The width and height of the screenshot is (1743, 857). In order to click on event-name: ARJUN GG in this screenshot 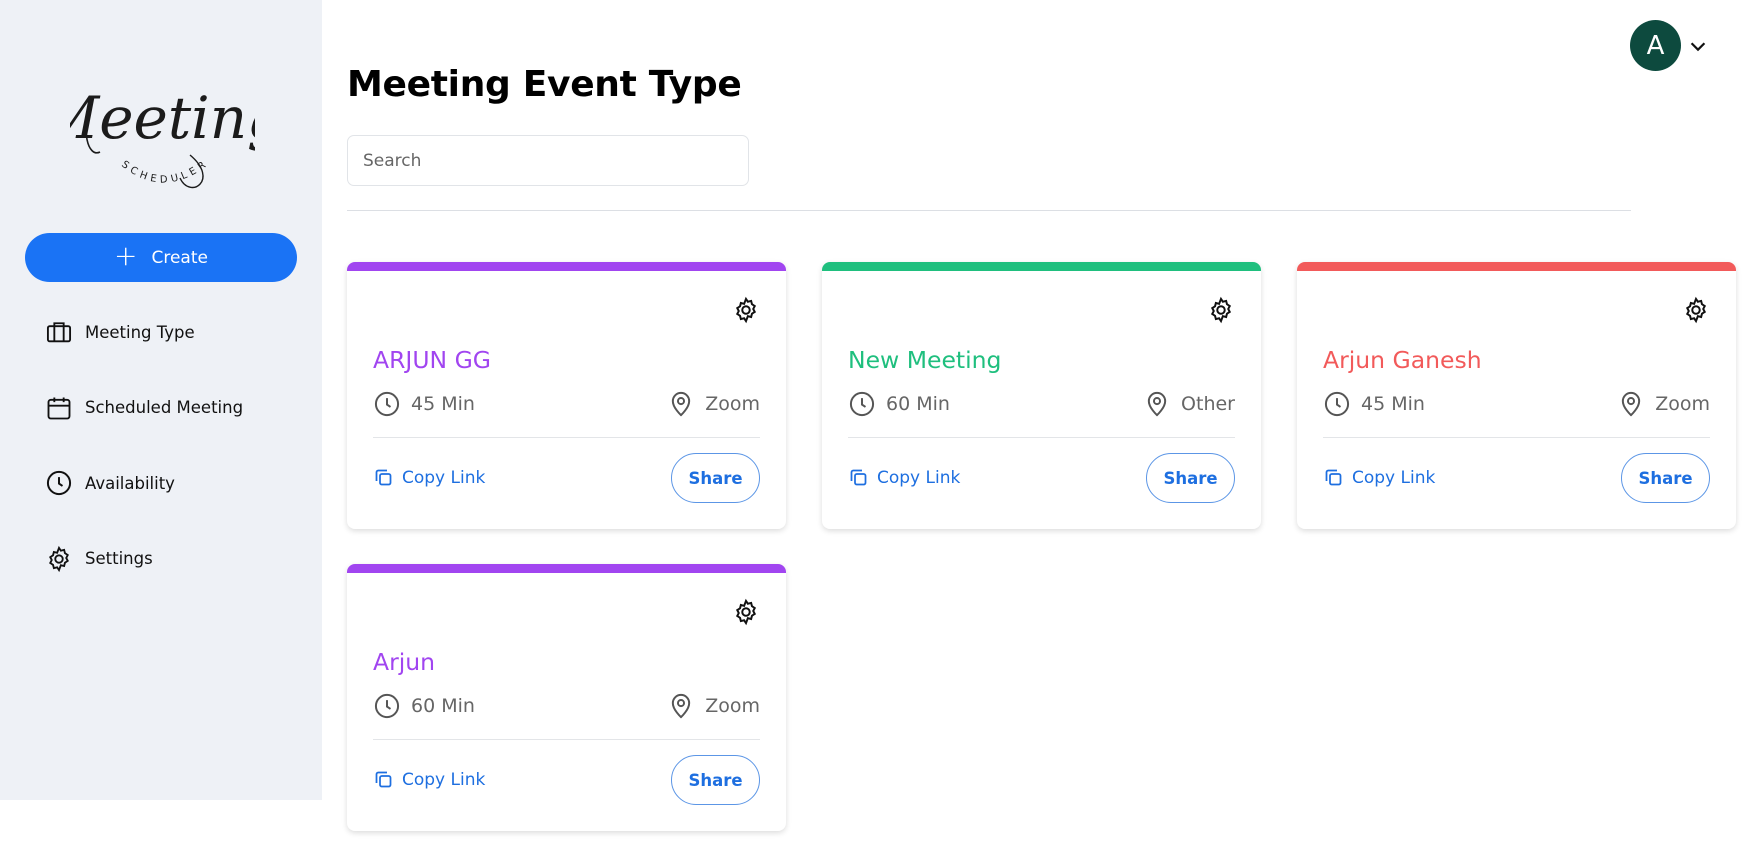, I will do `click(432, 360)`.